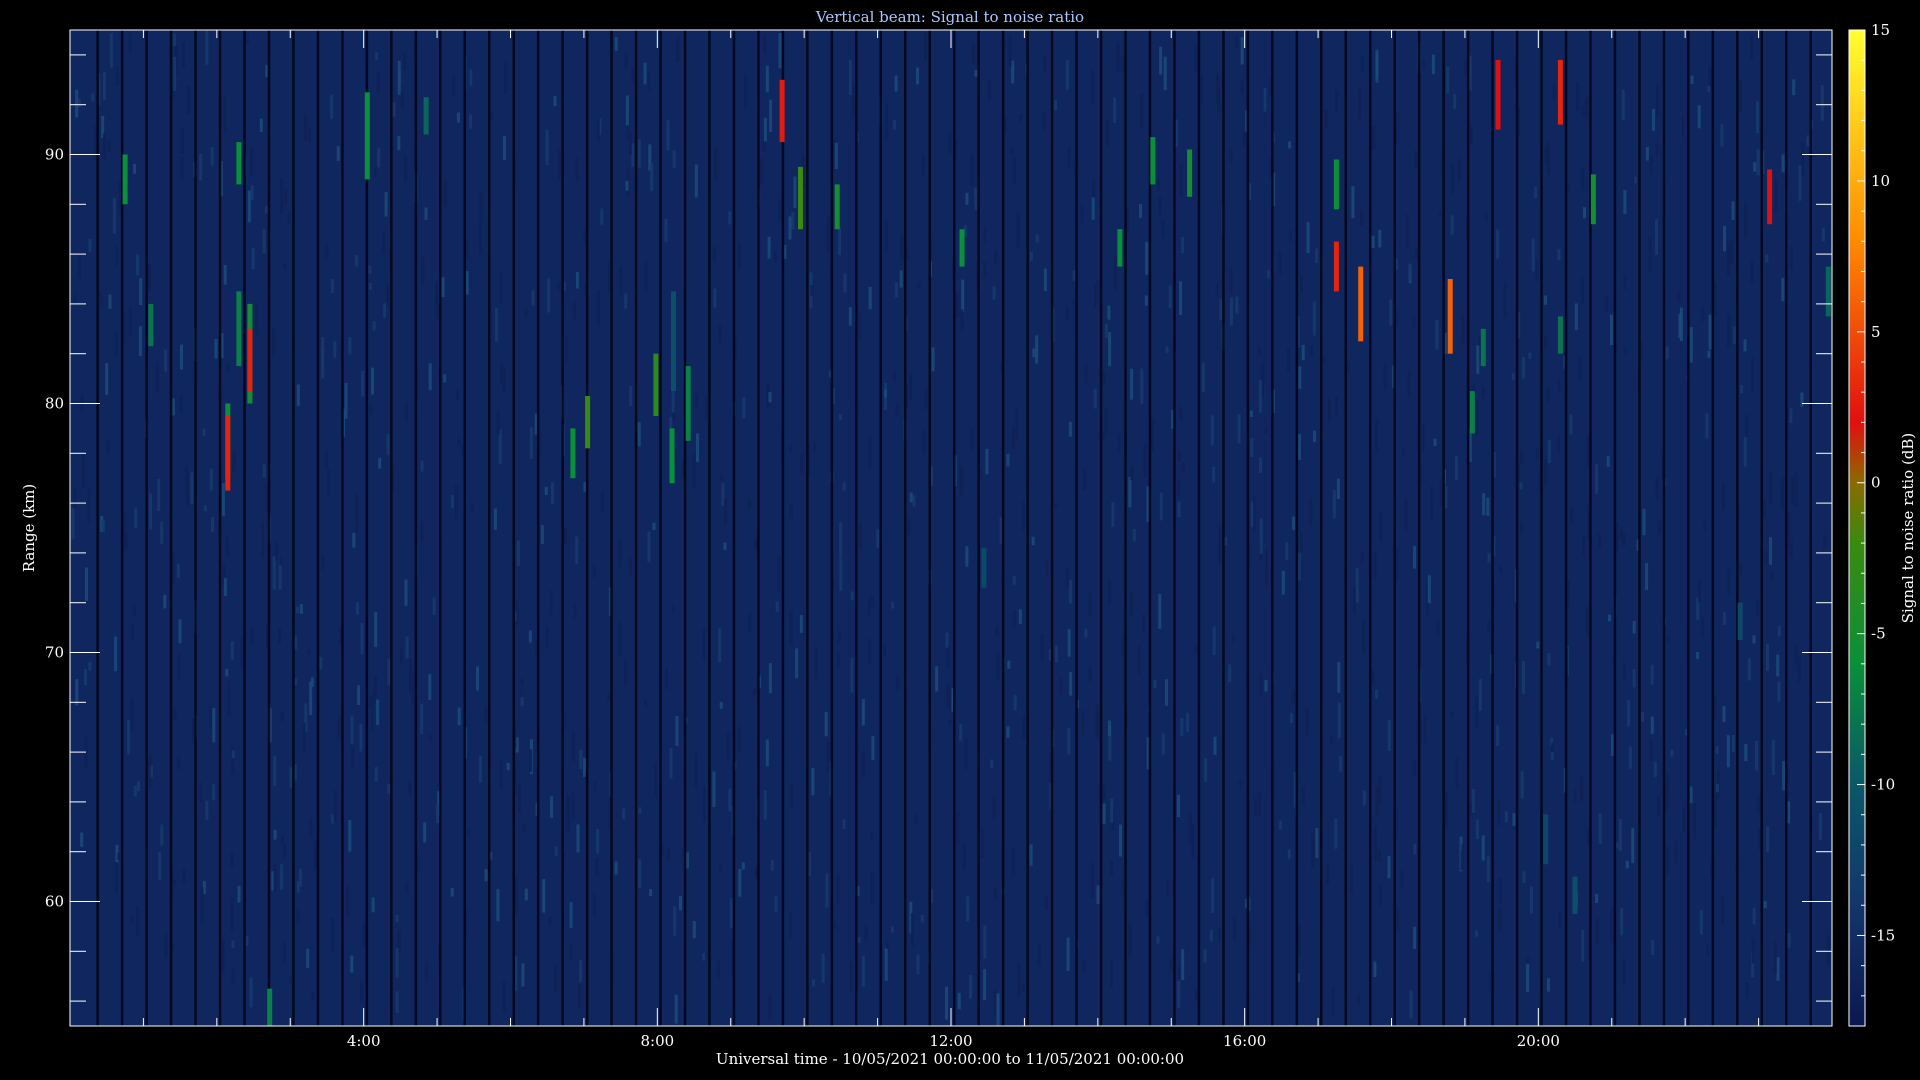  I want to click on y-tick-label-3: 90, so click(54, 155).